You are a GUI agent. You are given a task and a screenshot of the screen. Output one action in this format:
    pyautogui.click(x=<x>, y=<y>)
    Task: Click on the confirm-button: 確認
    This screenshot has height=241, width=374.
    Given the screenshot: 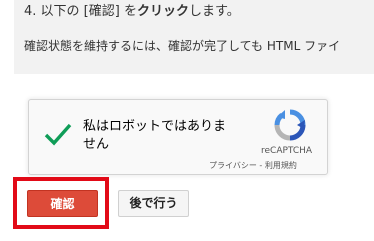 What is the action you would take?
    pyautogui.click(x=62, y=203)
    